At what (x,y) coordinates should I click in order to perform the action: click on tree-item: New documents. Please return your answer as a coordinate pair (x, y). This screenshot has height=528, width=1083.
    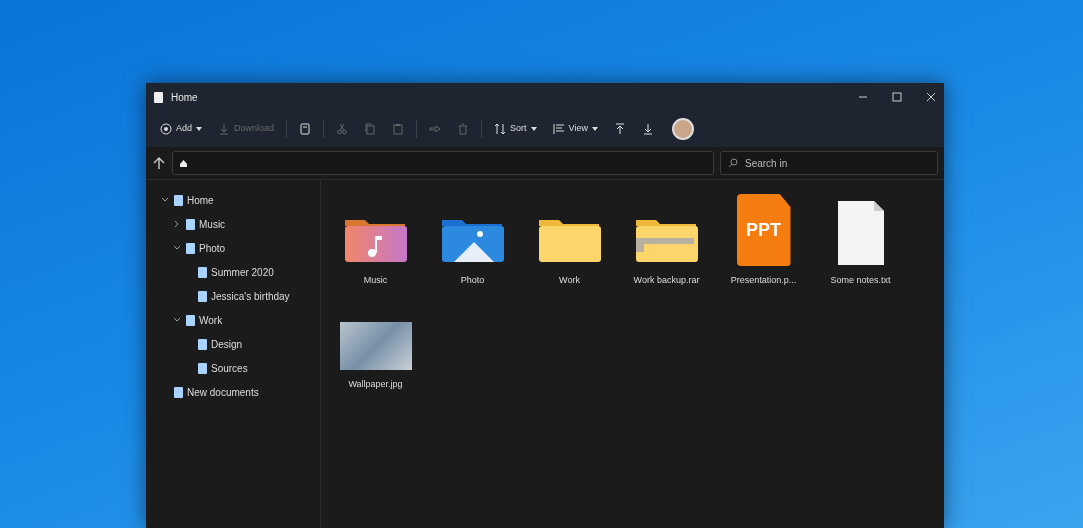
    Looking at the image, I should click on (233, 392).